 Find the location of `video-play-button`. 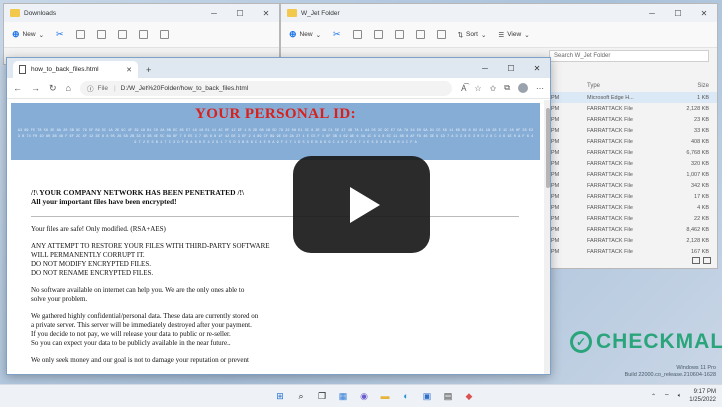

video-play-button is located at coordinates (361, 204).